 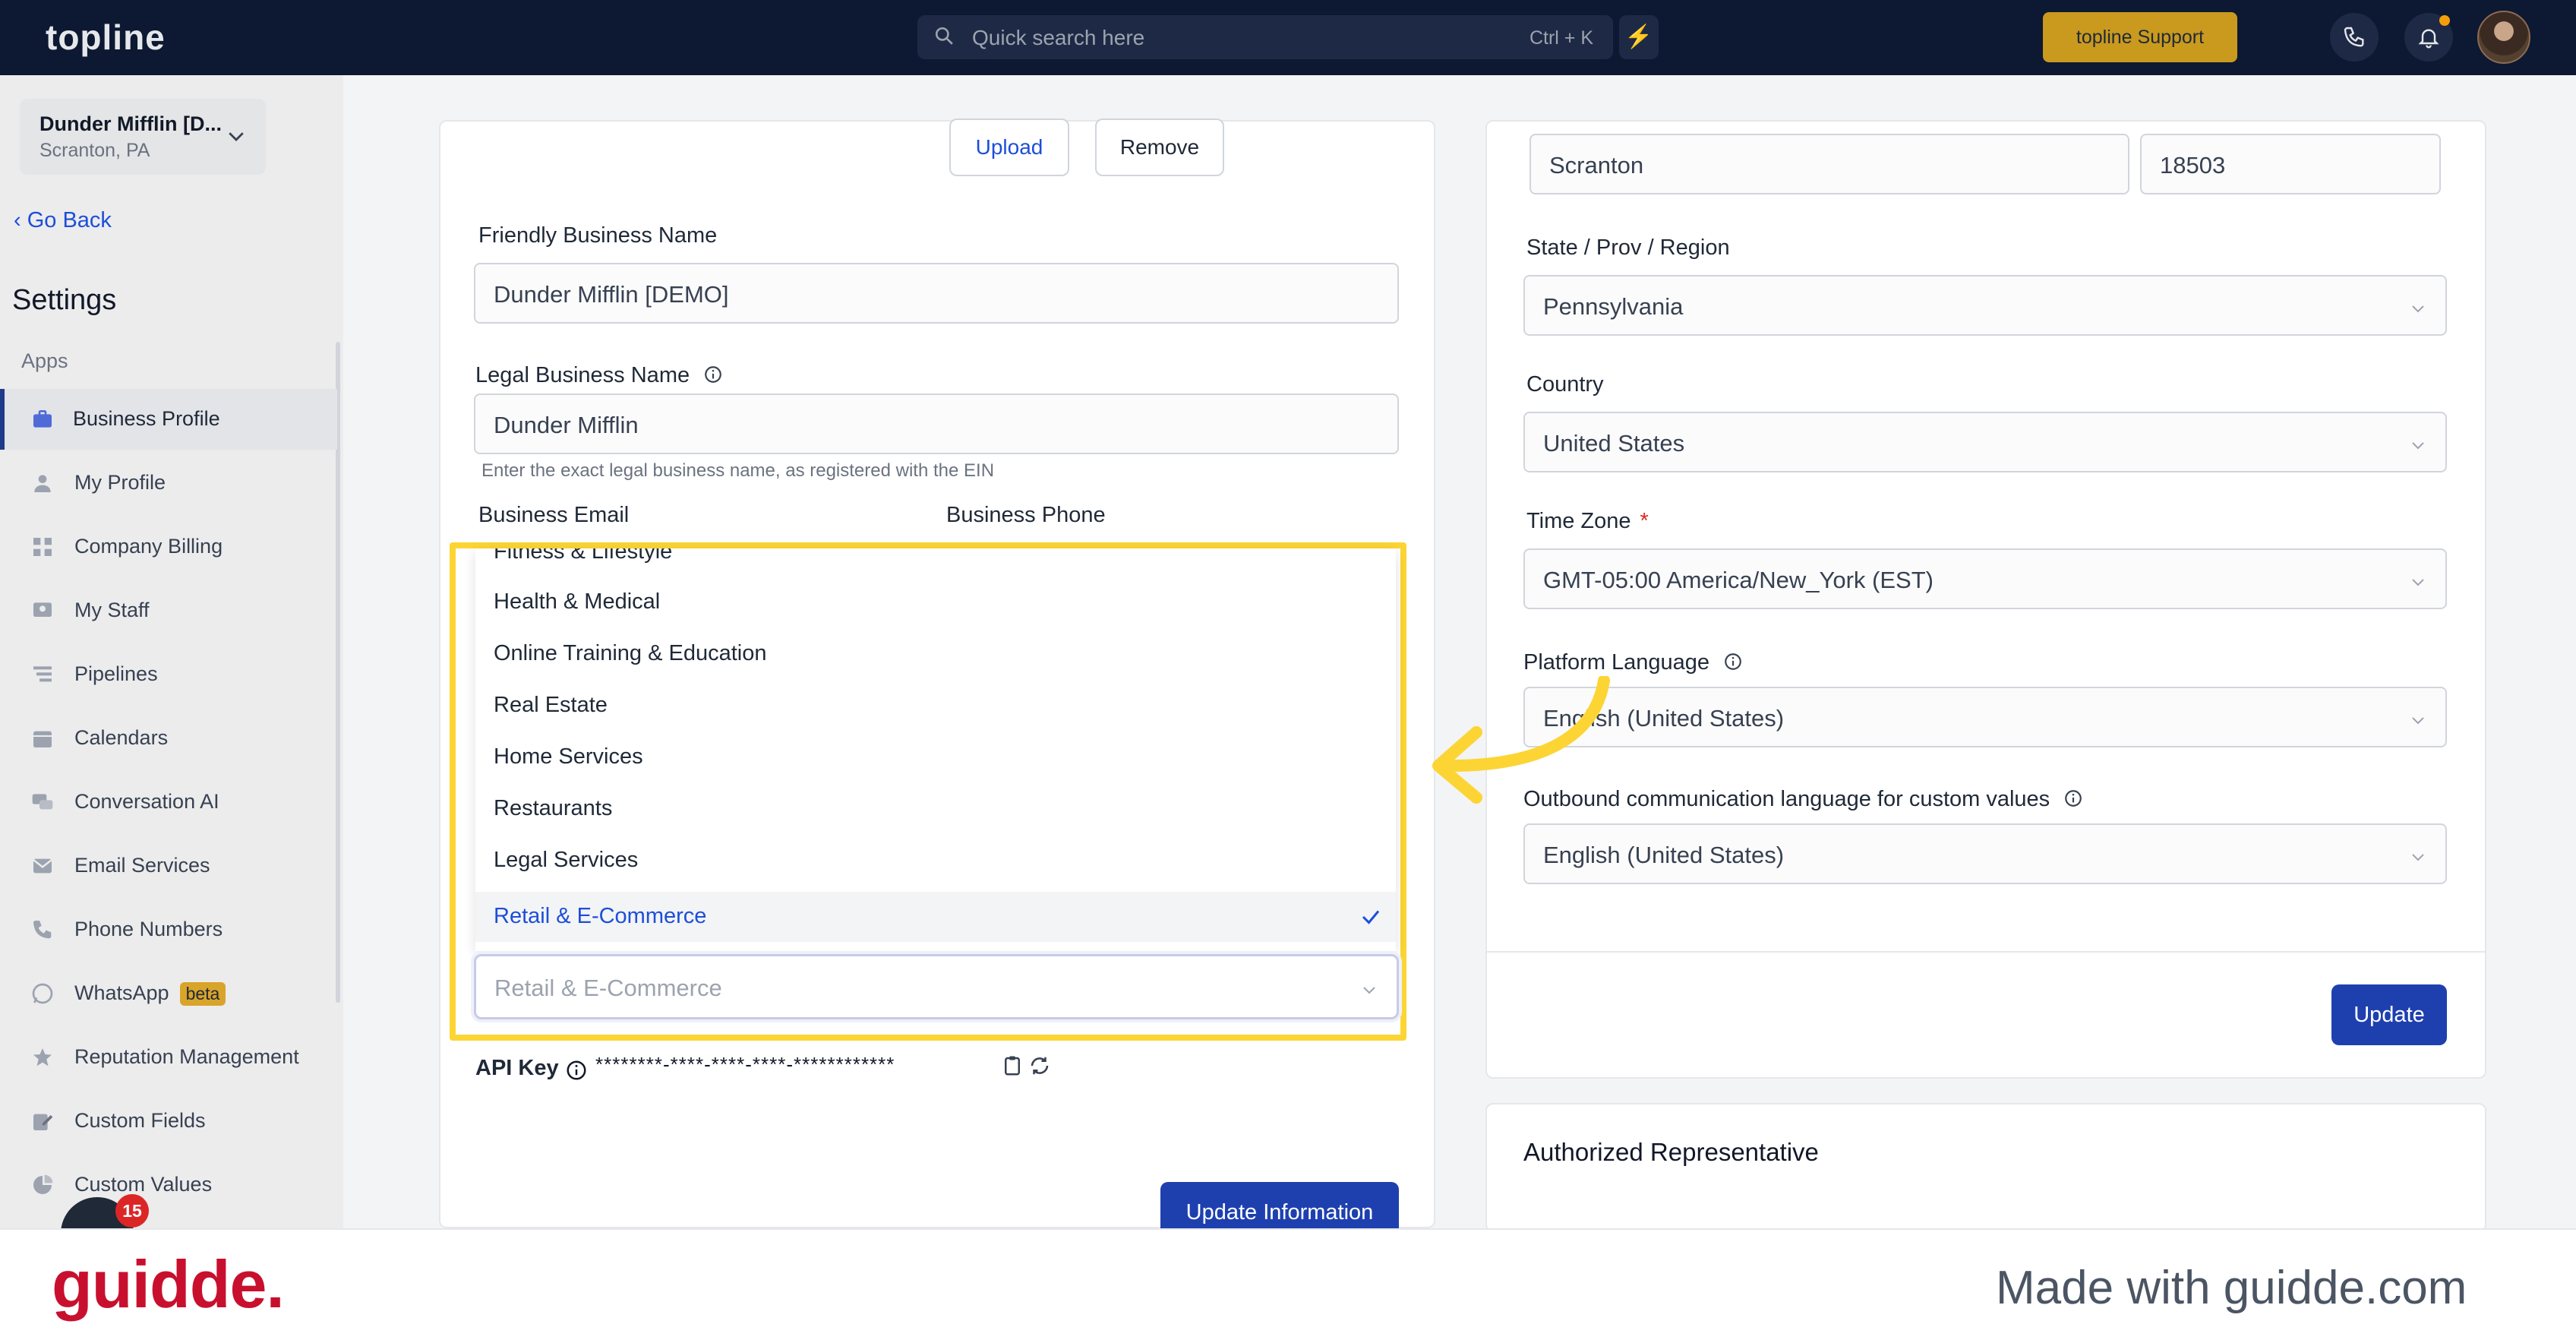 I want to click on sidebar-item-label: Custom Values, so click(x=143, y=1184).